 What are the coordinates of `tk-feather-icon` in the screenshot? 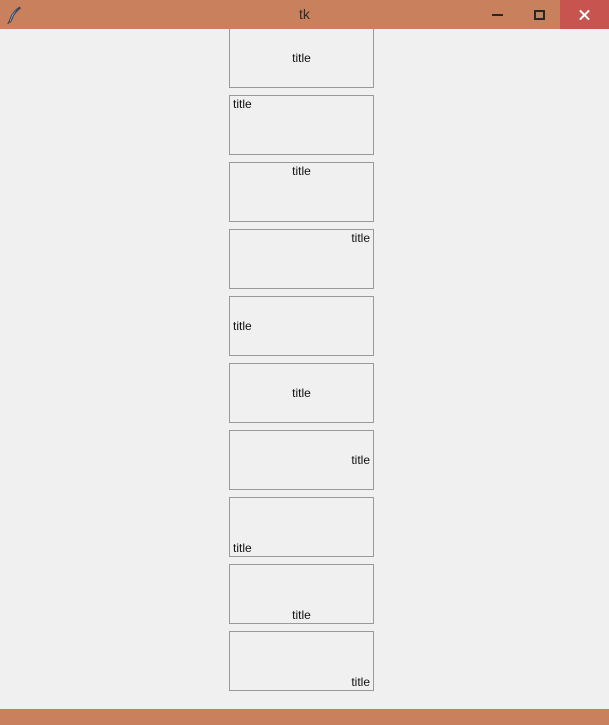 It's located at (15, 15).